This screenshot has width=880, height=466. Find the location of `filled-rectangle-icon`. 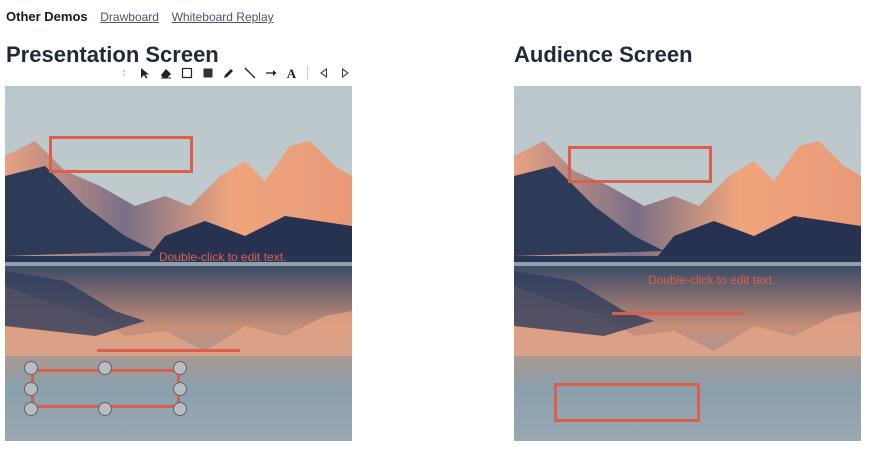

filled-rectangle-icon is located at coordinates (207, 73).